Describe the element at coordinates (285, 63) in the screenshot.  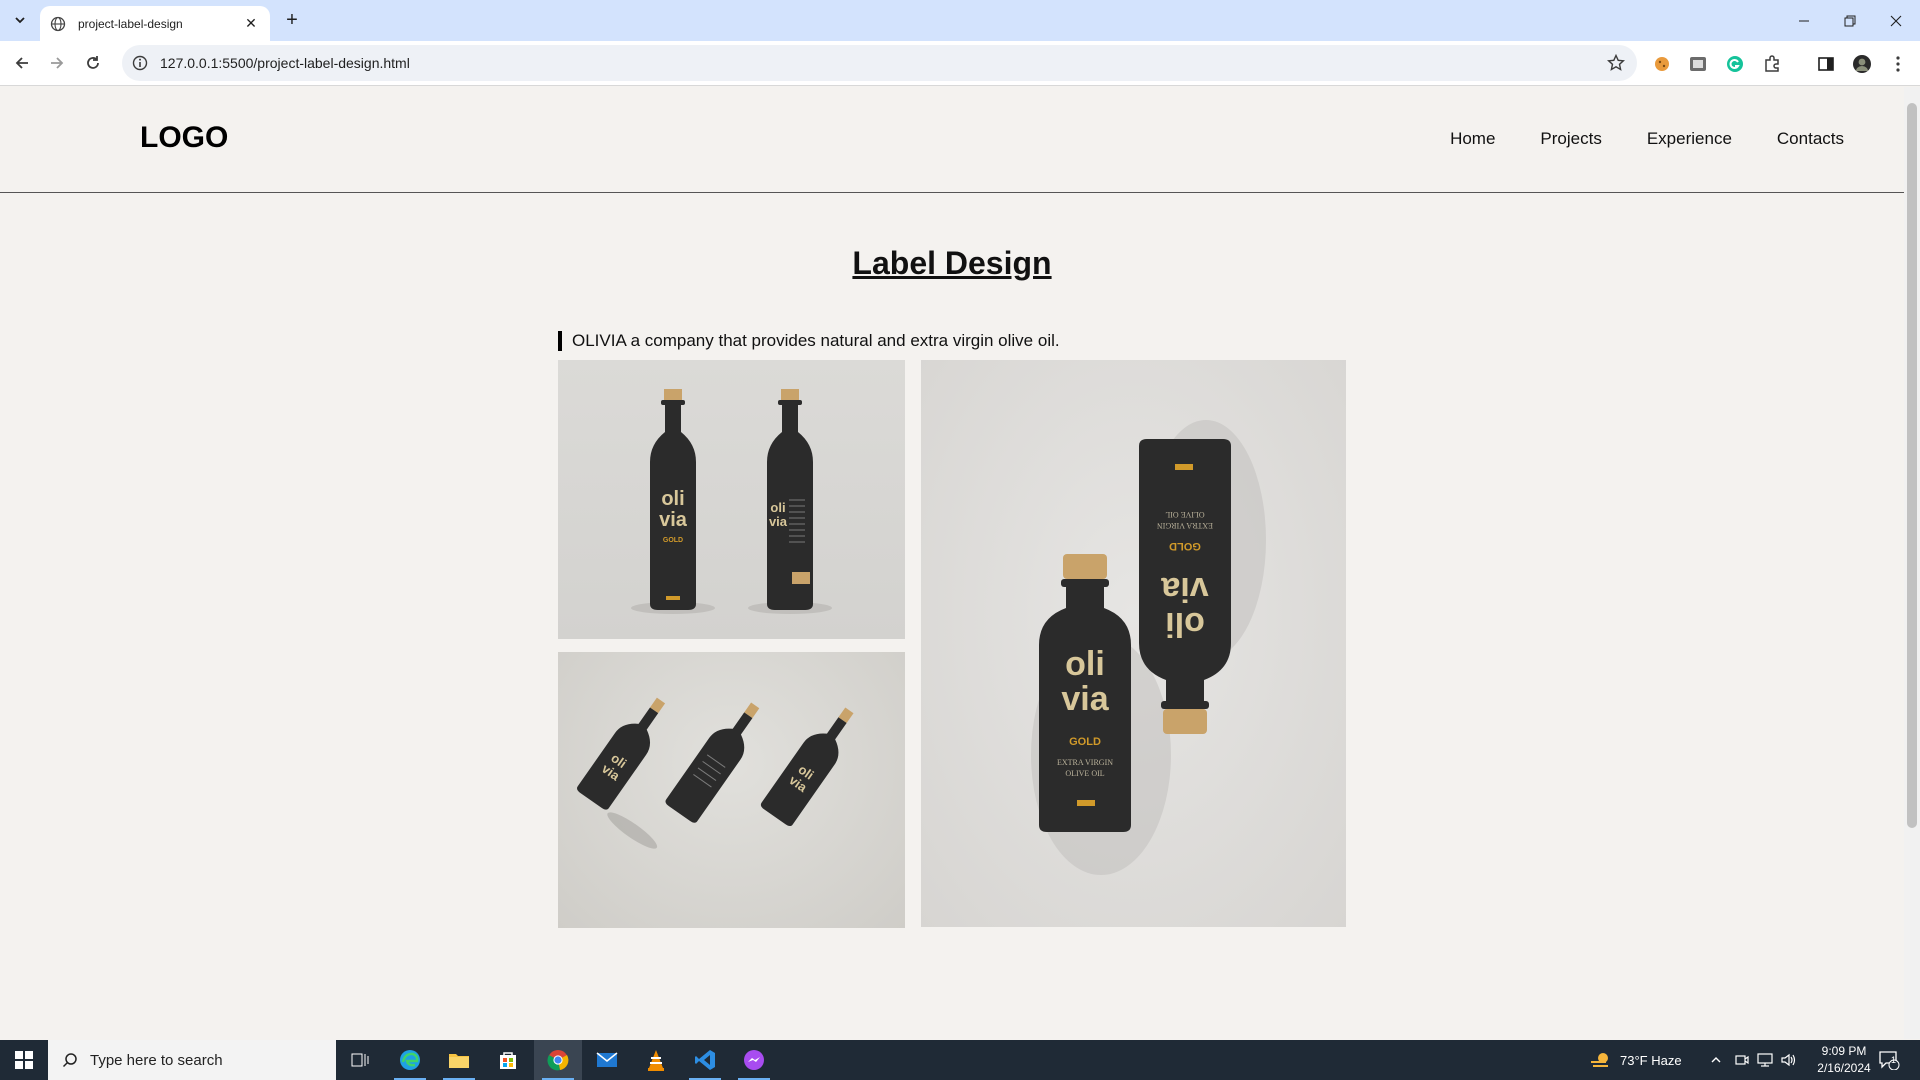
I see `url-text: 127.0.0.1:5500/project-label-design.html` at that location.